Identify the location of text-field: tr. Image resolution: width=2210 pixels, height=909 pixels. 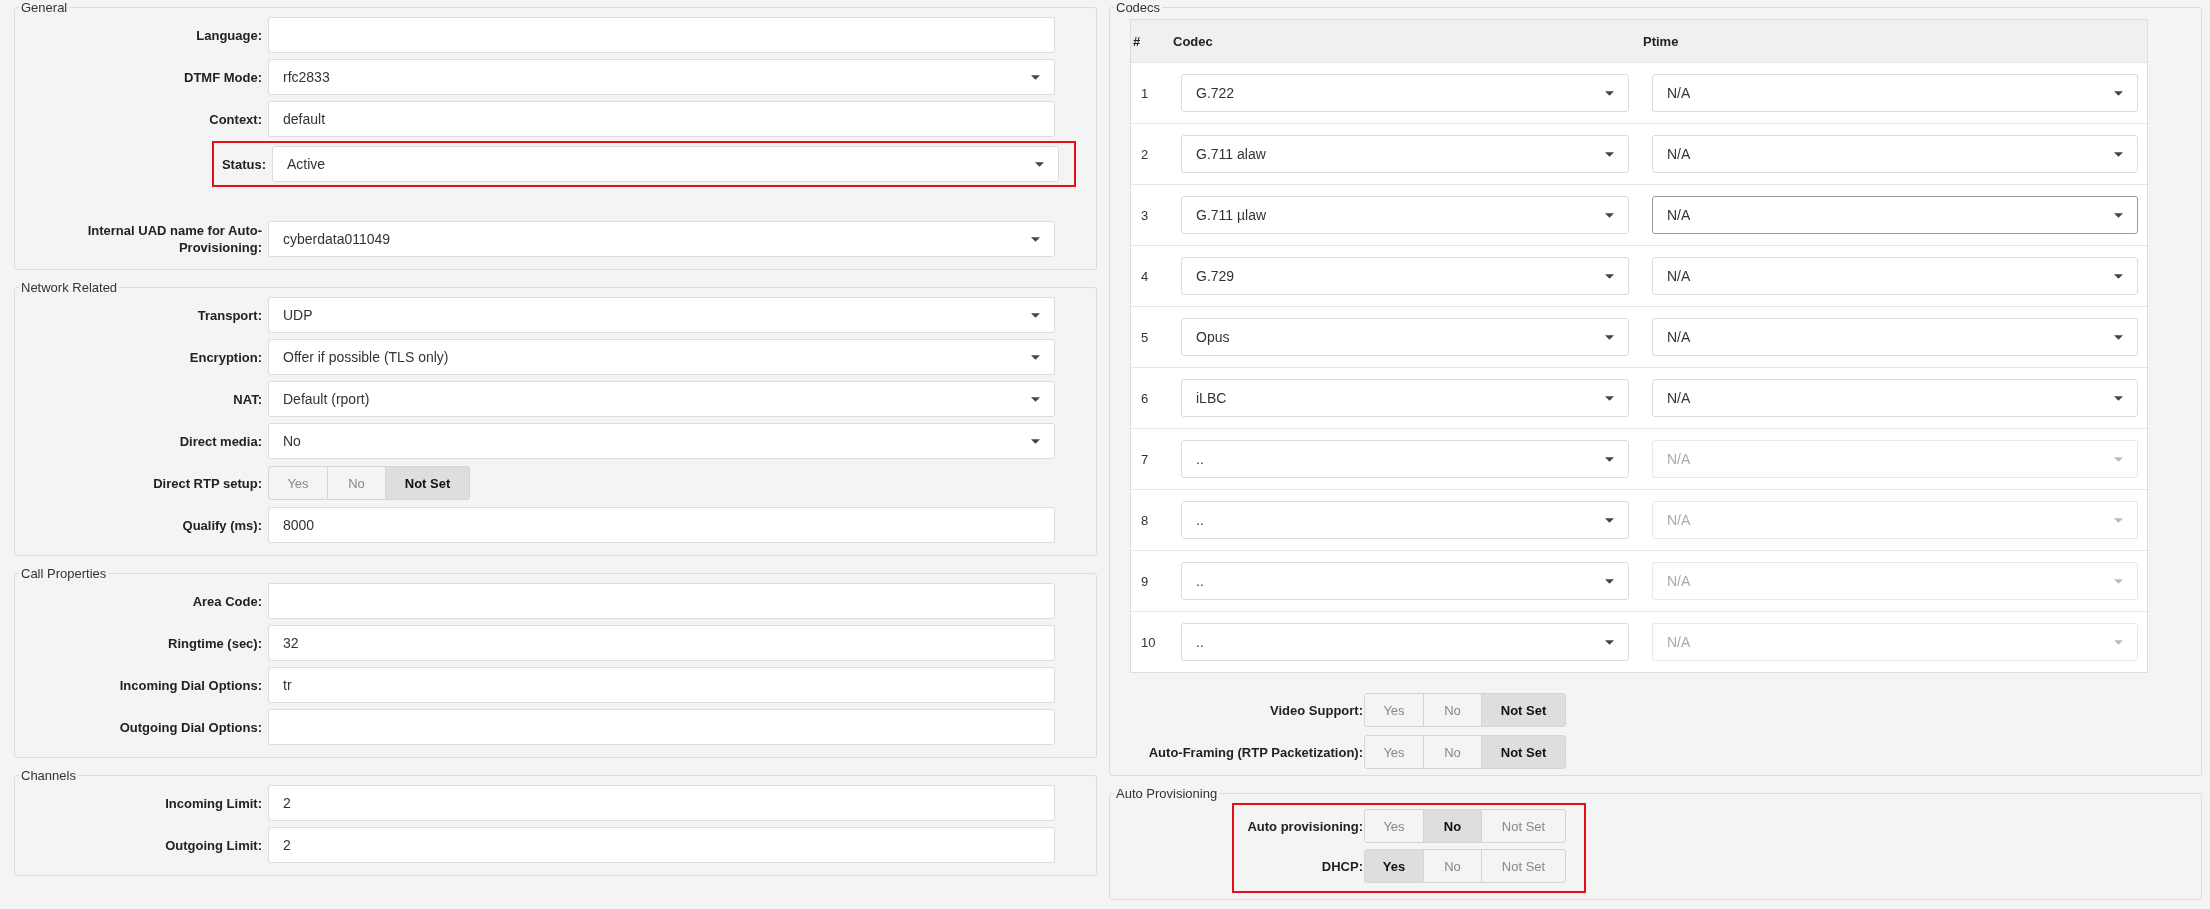
(661, 685).